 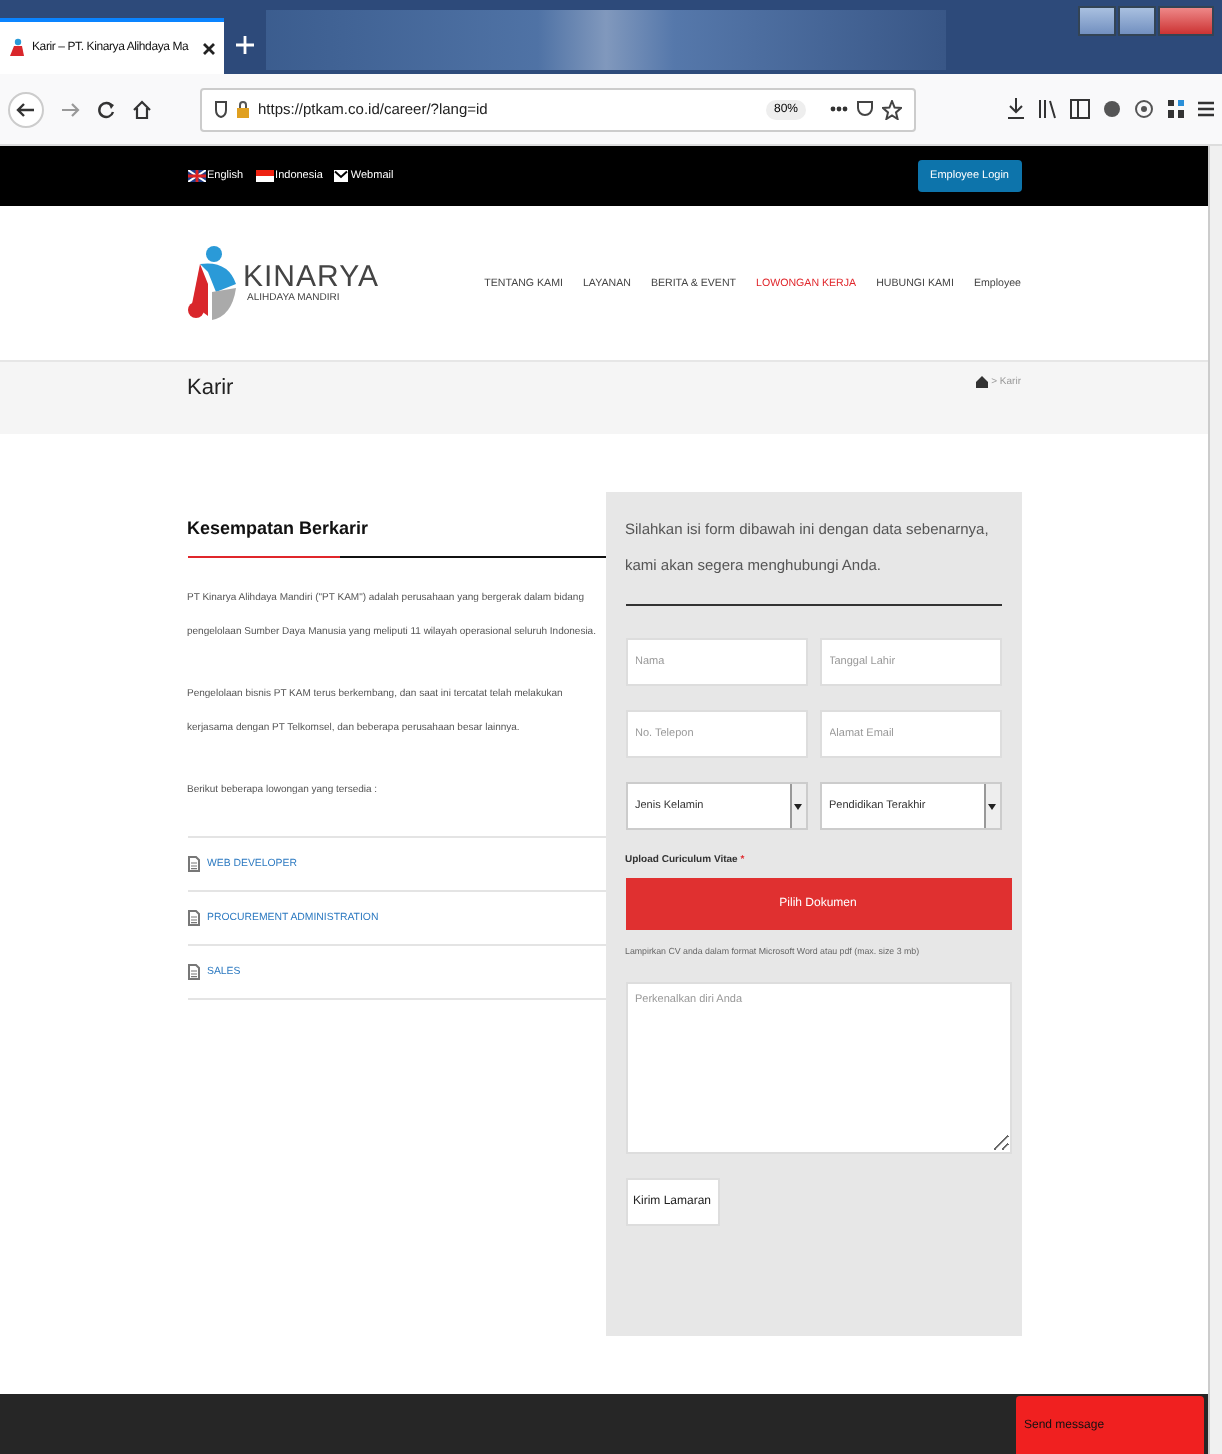 What do you see at coordinates (1080, 109) in the screenshot?
I see `sidebar-icon` at bounding box center [1080, 109].